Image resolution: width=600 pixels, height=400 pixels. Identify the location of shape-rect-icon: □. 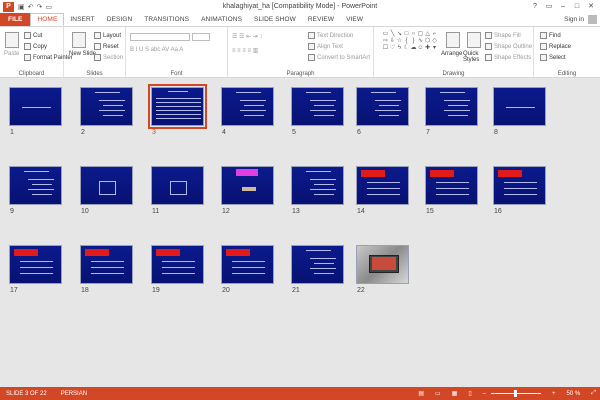
(406, 34).